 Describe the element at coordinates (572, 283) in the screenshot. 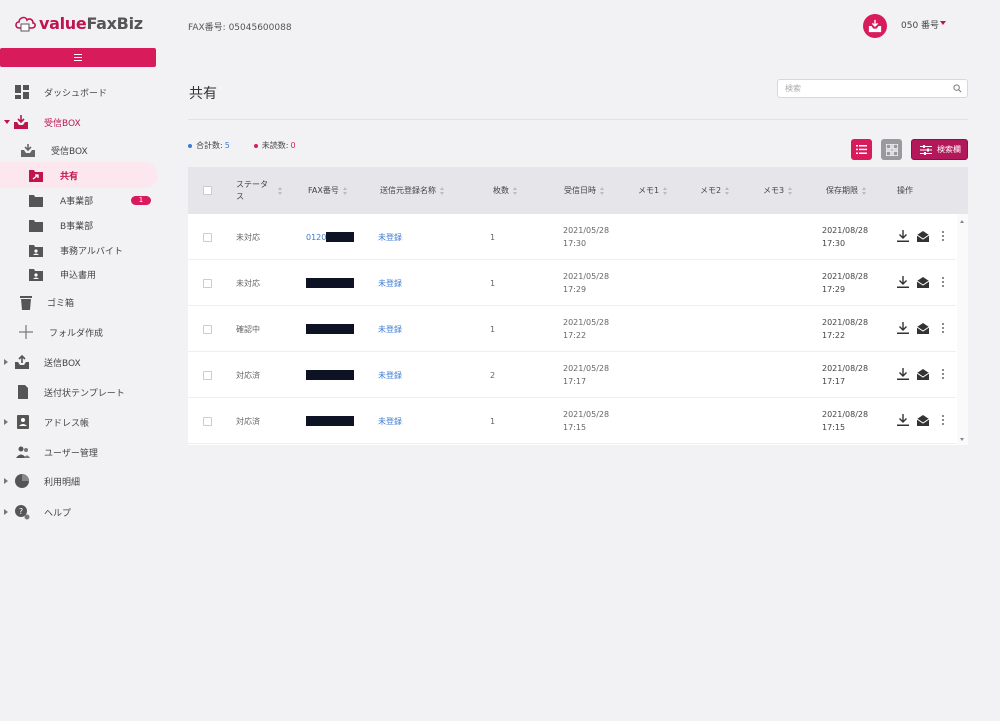

I see `table-row: 未対応 未登録 1 2021/05/28 17:29 2021/08/28 17:29` at that location.